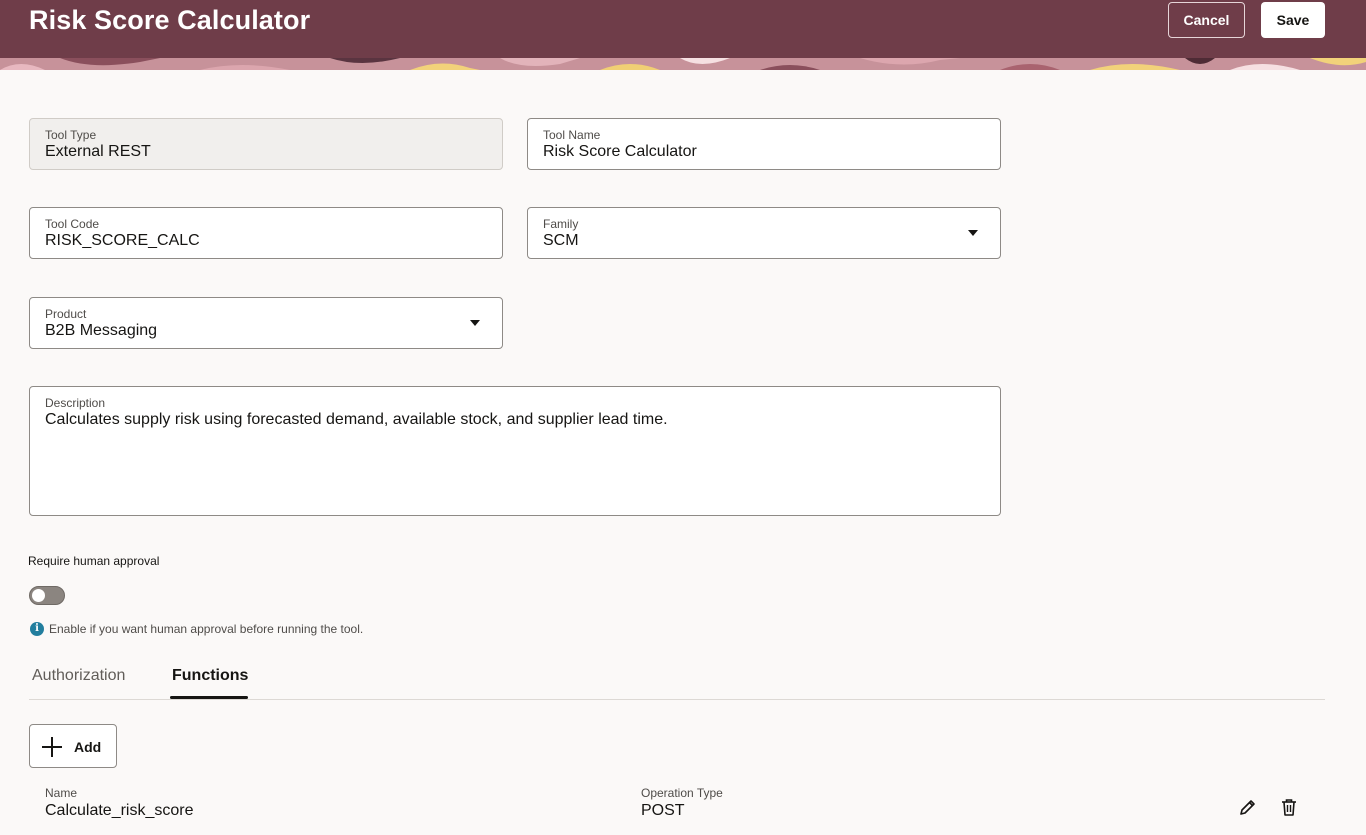  I want to click on approval-toggle, so click(47, 595).